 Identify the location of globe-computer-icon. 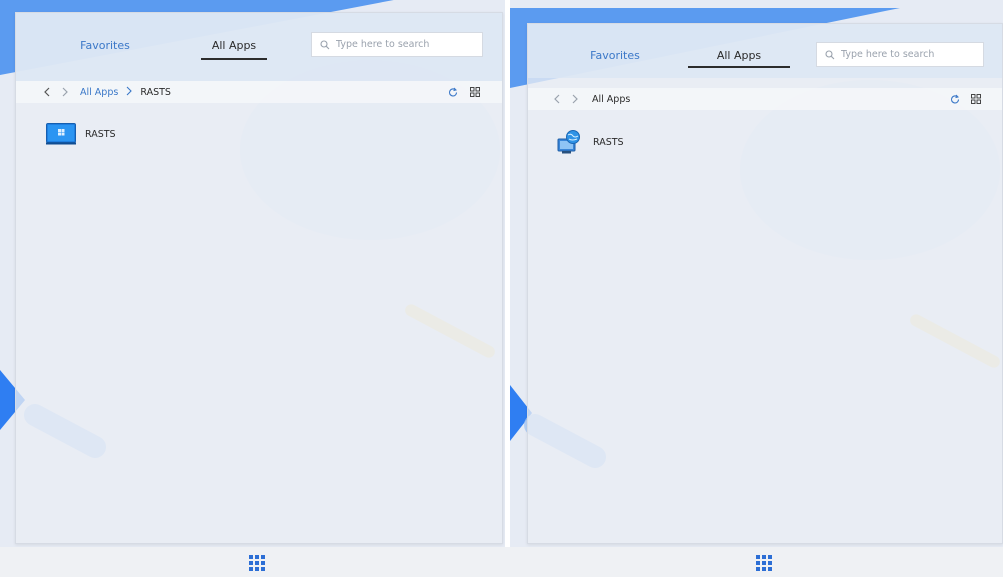
(568, 142).